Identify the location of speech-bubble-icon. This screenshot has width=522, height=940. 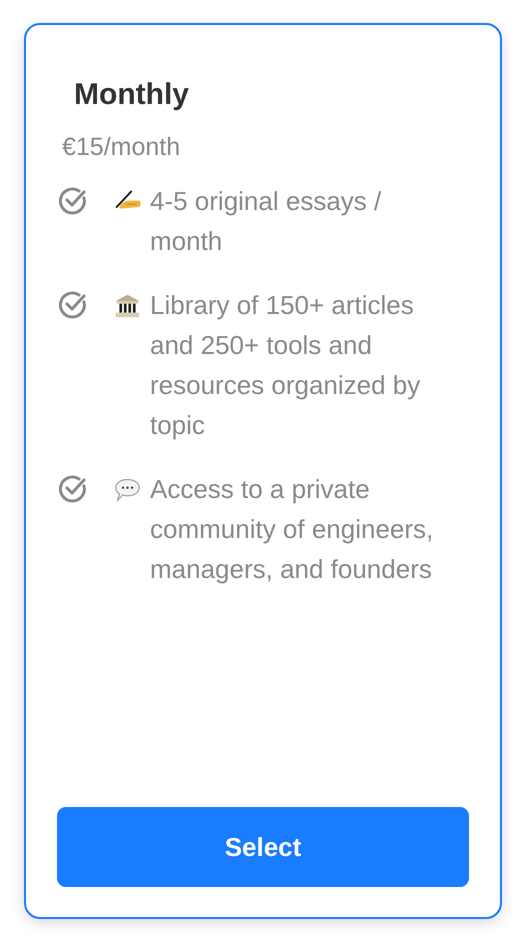
(127, 489).